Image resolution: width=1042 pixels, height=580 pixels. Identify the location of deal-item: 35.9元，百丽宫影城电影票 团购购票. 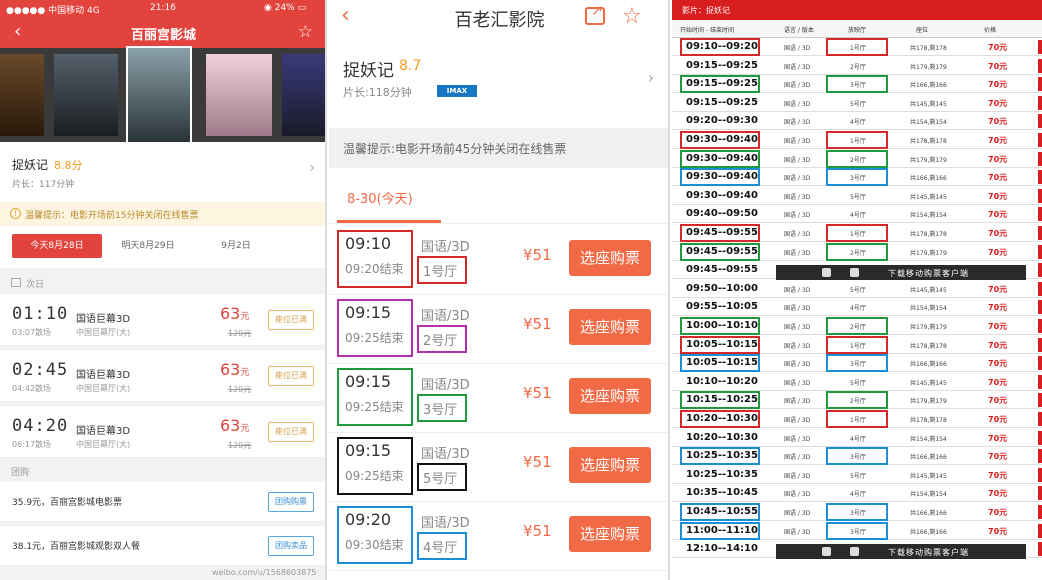
(162, 502).